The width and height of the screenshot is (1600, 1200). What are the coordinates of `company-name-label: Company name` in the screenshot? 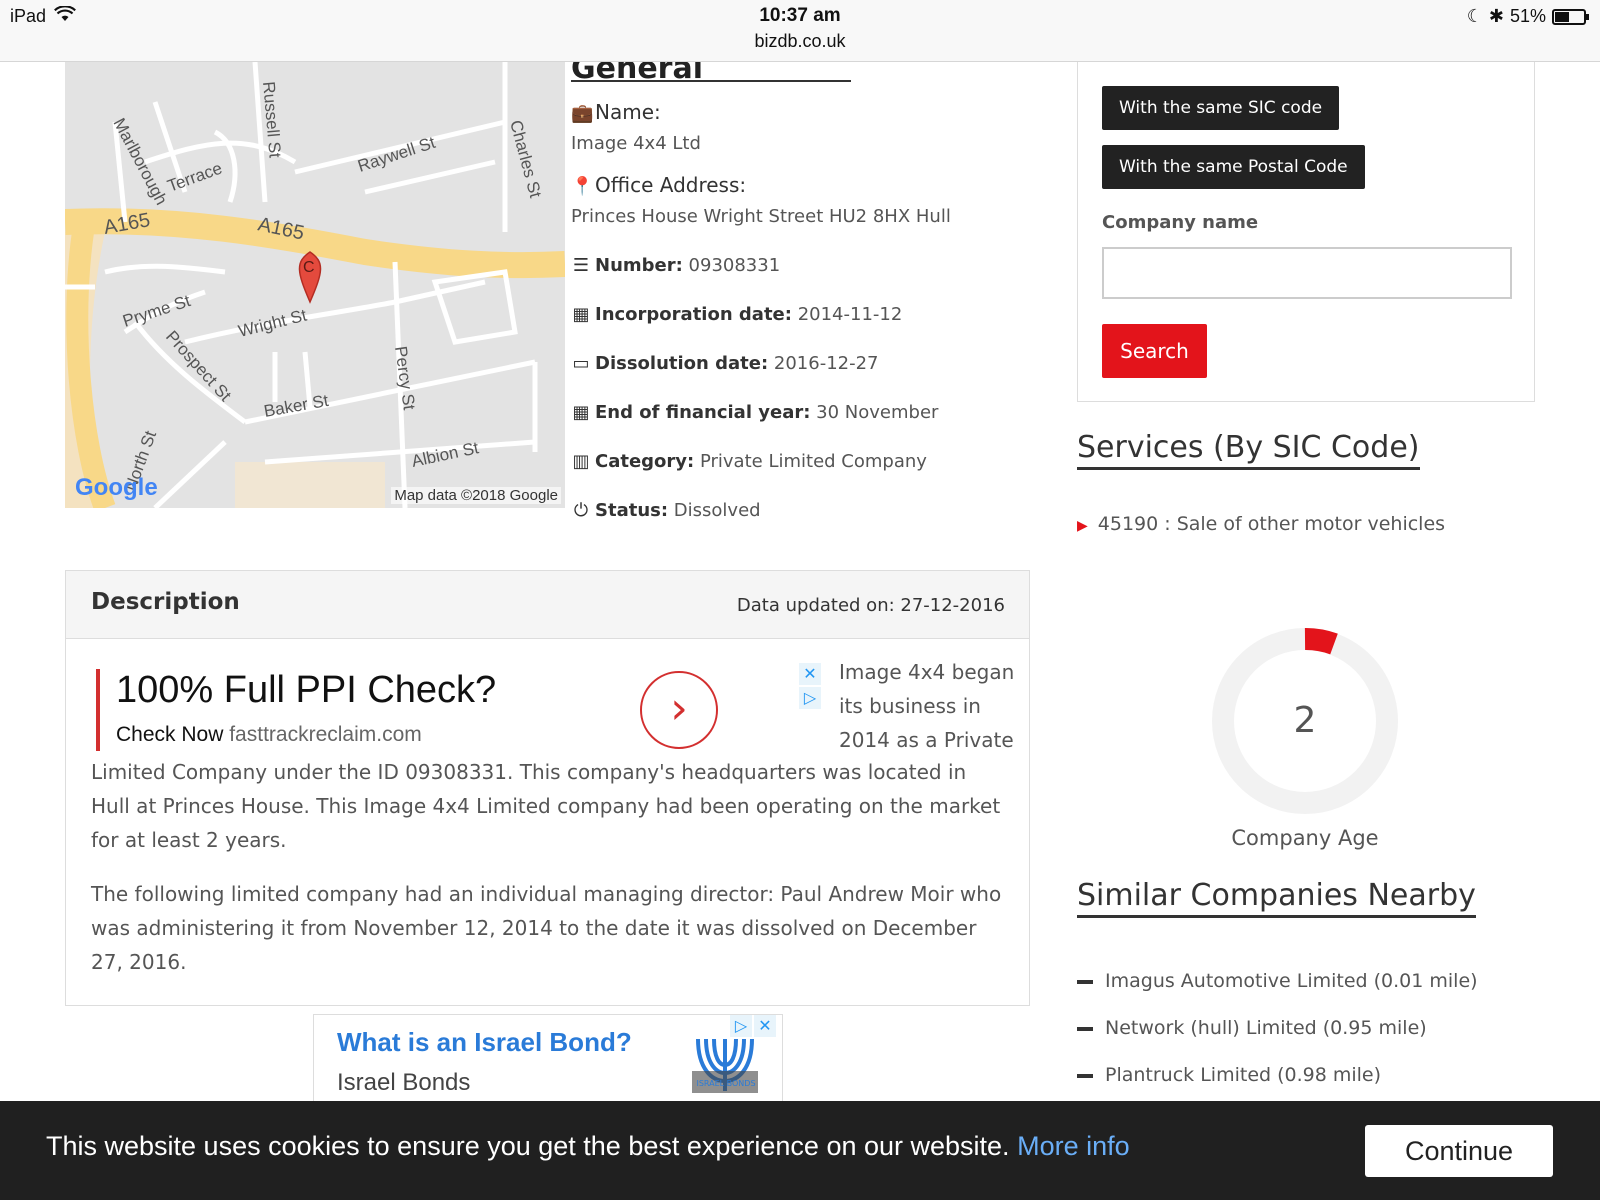 It's located at (1180, 222).